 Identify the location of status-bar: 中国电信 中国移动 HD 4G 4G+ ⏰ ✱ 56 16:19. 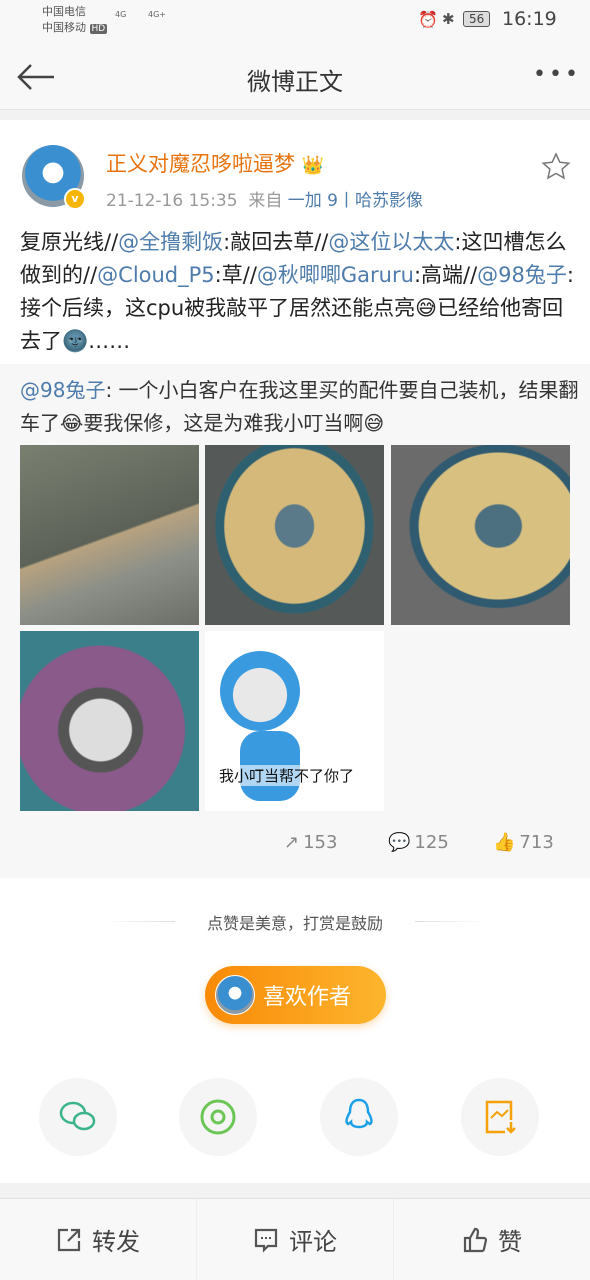
(295, 25).